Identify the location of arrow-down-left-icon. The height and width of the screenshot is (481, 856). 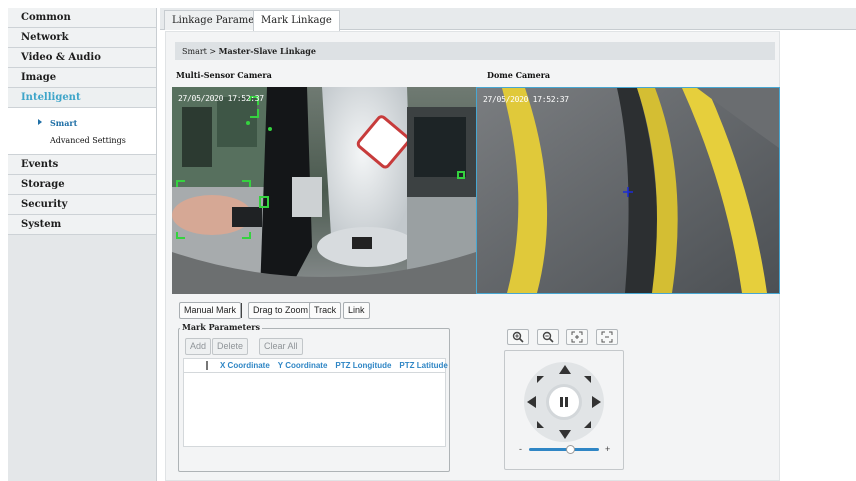
(540, 424).